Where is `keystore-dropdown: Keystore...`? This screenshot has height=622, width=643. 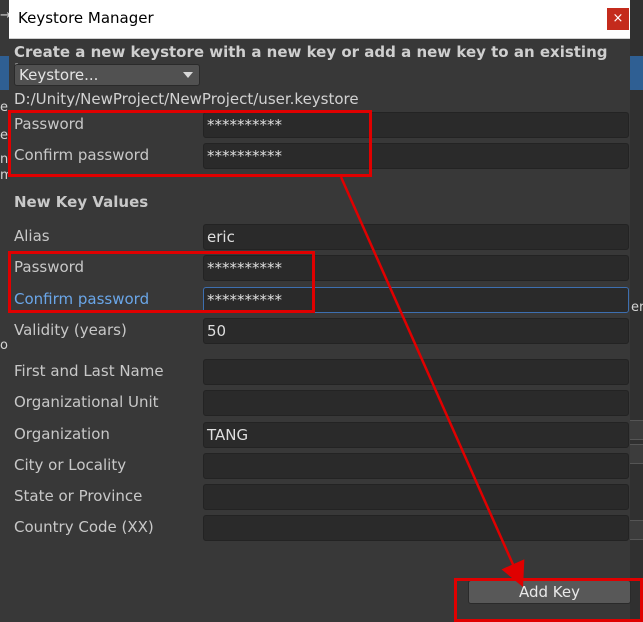
keystore-dropdown: Keystore... is located at coordinates (107, 75).